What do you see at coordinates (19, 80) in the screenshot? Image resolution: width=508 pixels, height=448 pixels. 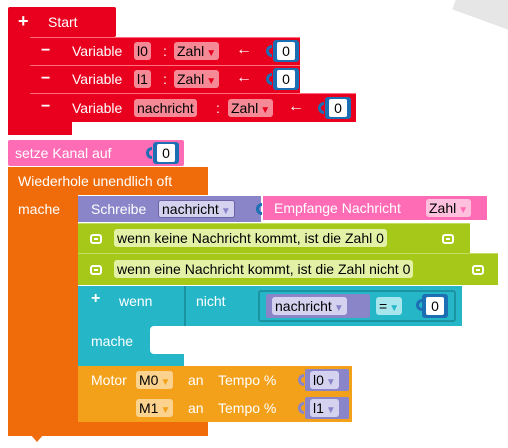 I see `start-block-stem` at bounding box center [19, 80].